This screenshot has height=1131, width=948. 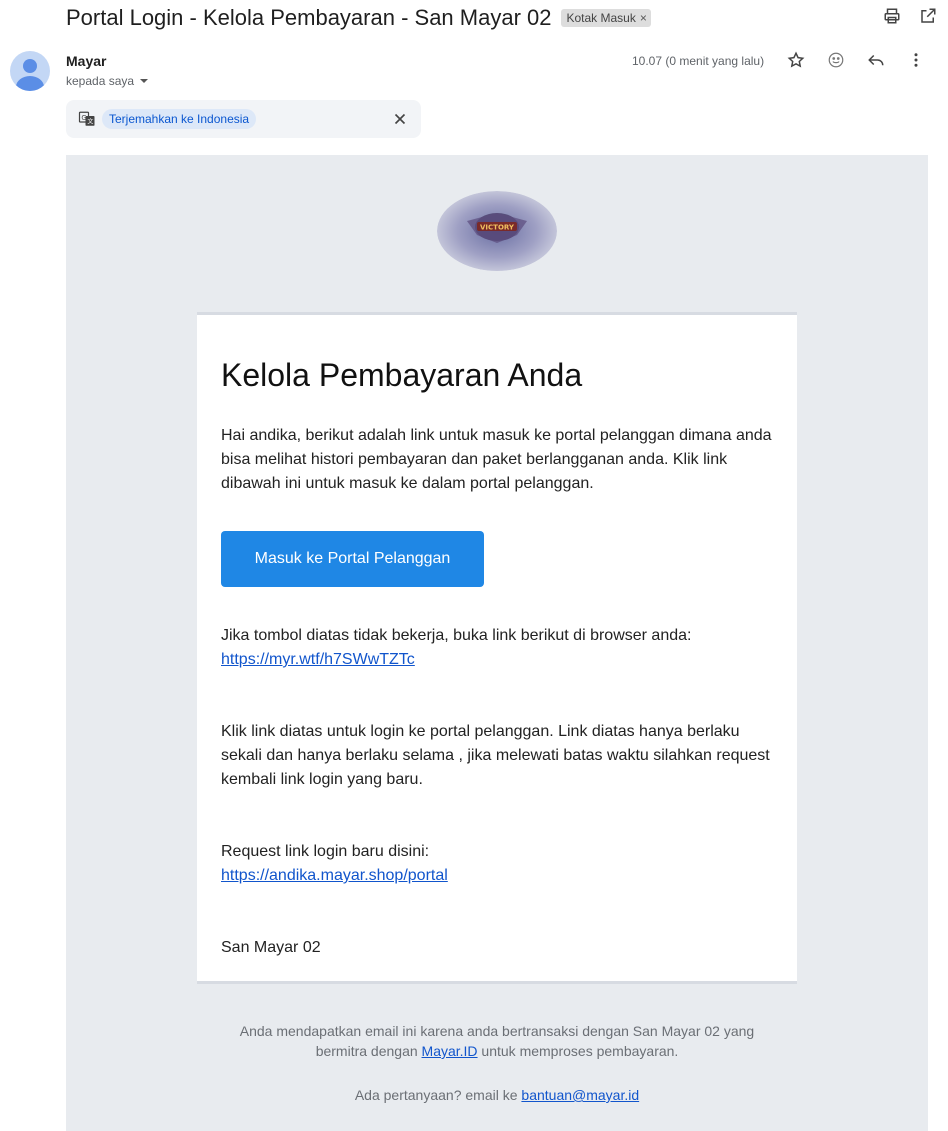 What do you see at coordinates (400, 119) in the screenshot?
I see `close-icon` at bounding box center [400, 119].